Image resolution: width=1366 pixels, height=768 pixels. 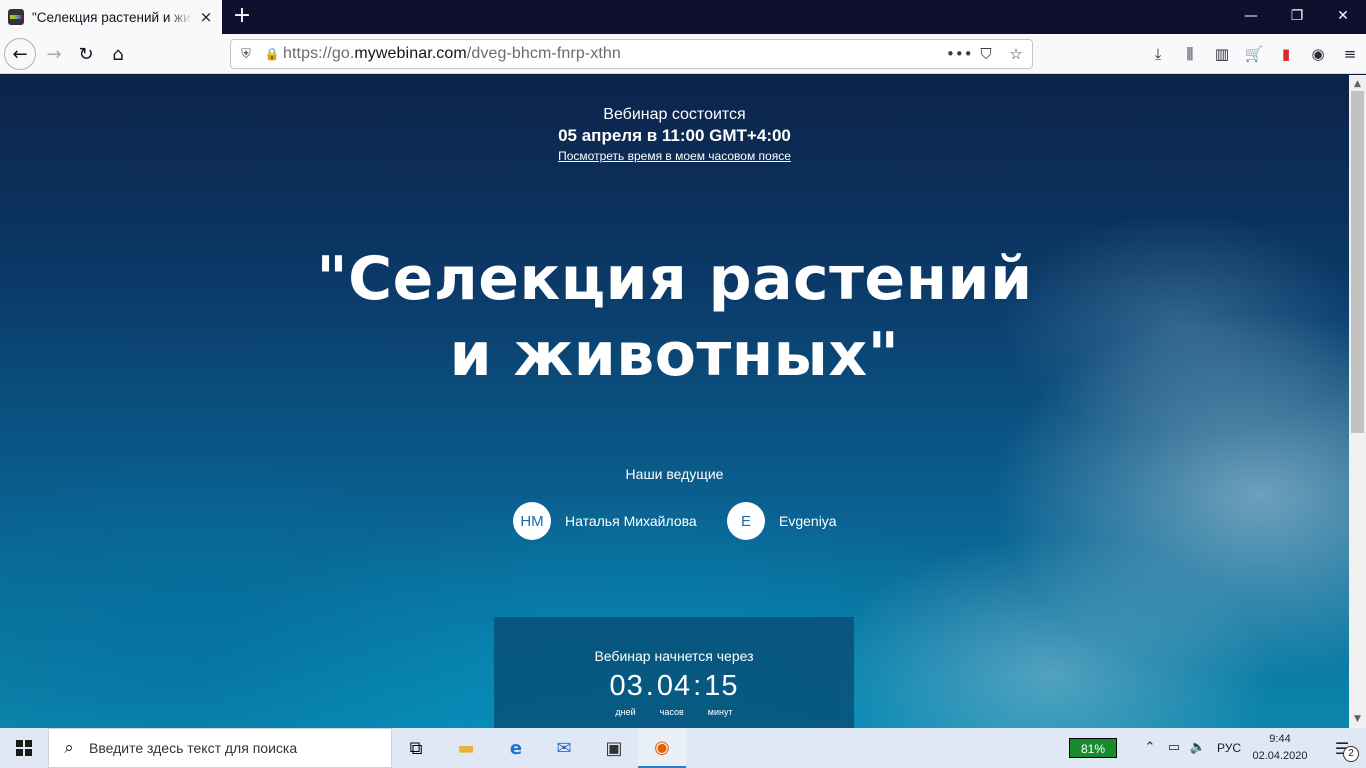 I want to click on close-window-button: ✕, so click(x=1343, y=17).